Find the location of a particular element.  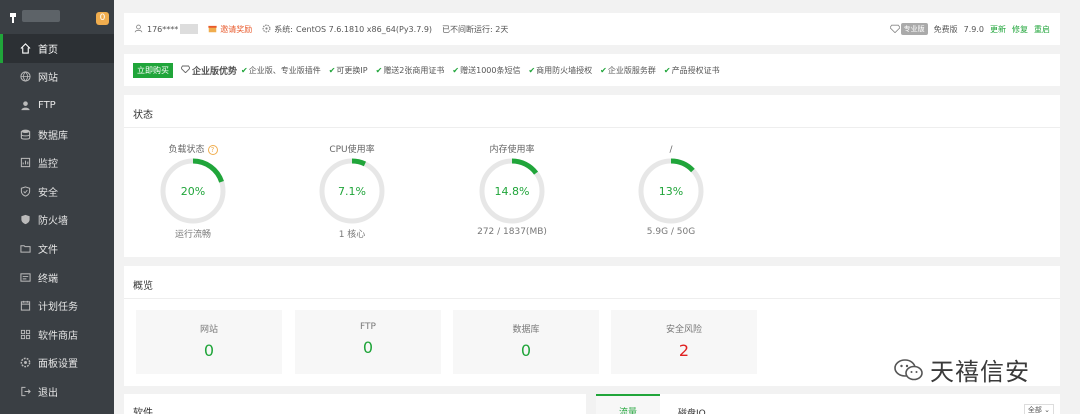

sidebar-item-settings: 面板设置 is located at coordinates (57, 363).